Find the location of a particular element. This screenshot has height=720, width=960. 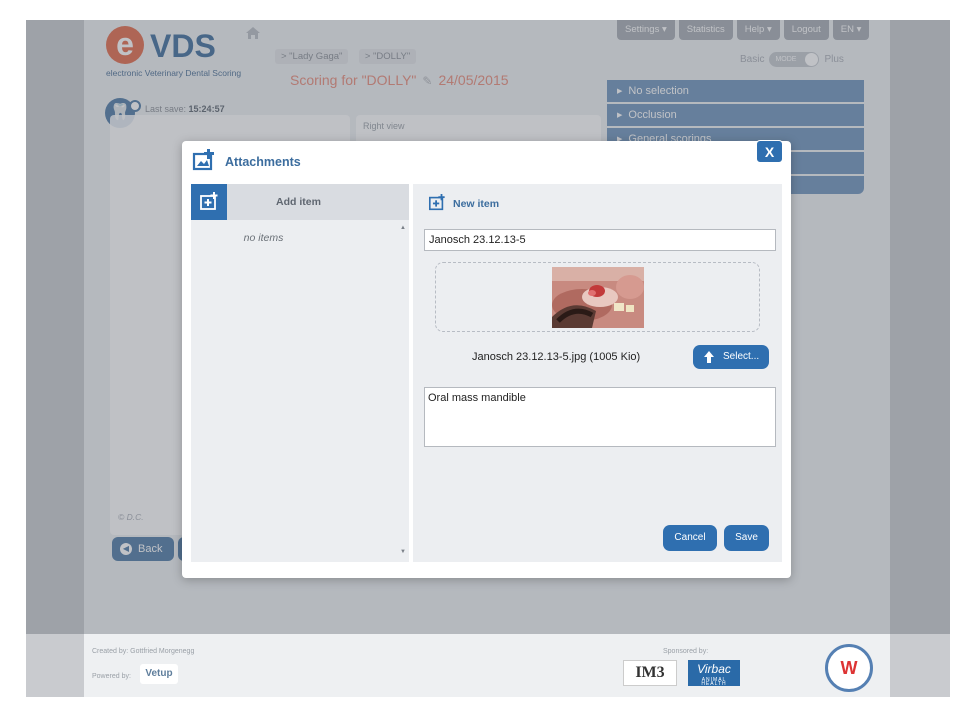

file-name-label: Janosch 23.12.13-5.jpg (1005 Kio) is located at coordinates (556, 357).